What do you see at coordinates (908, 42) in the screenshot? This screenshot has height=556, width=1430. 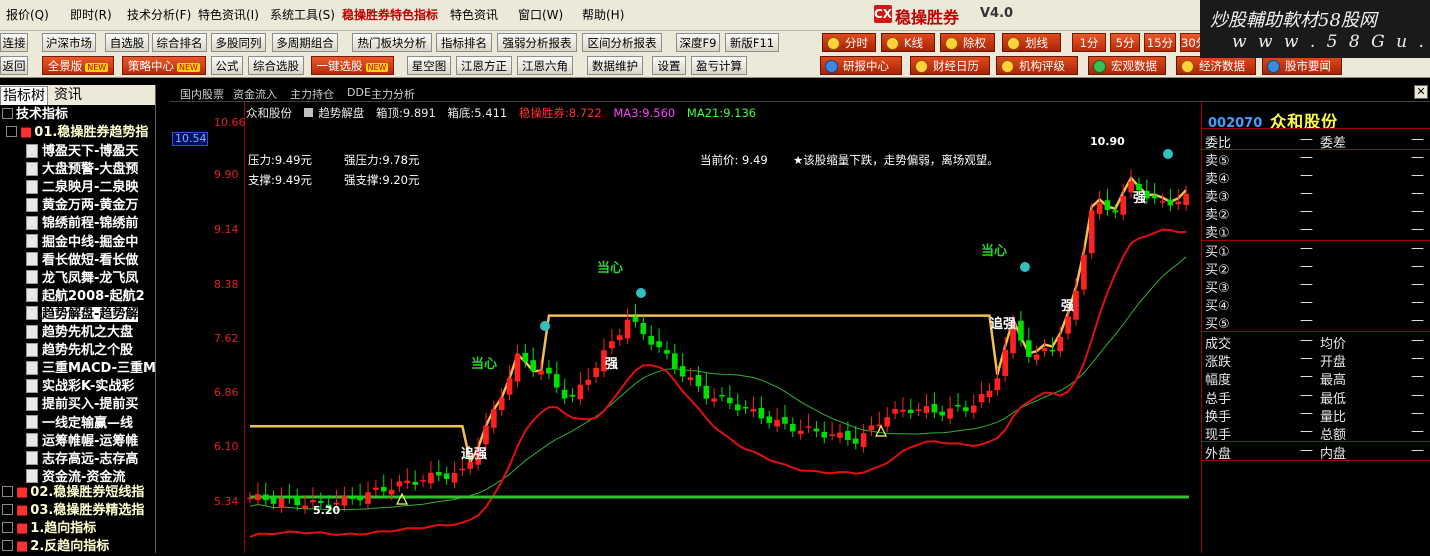 I see `kline-button: K线` at bounding box center [908, 42].